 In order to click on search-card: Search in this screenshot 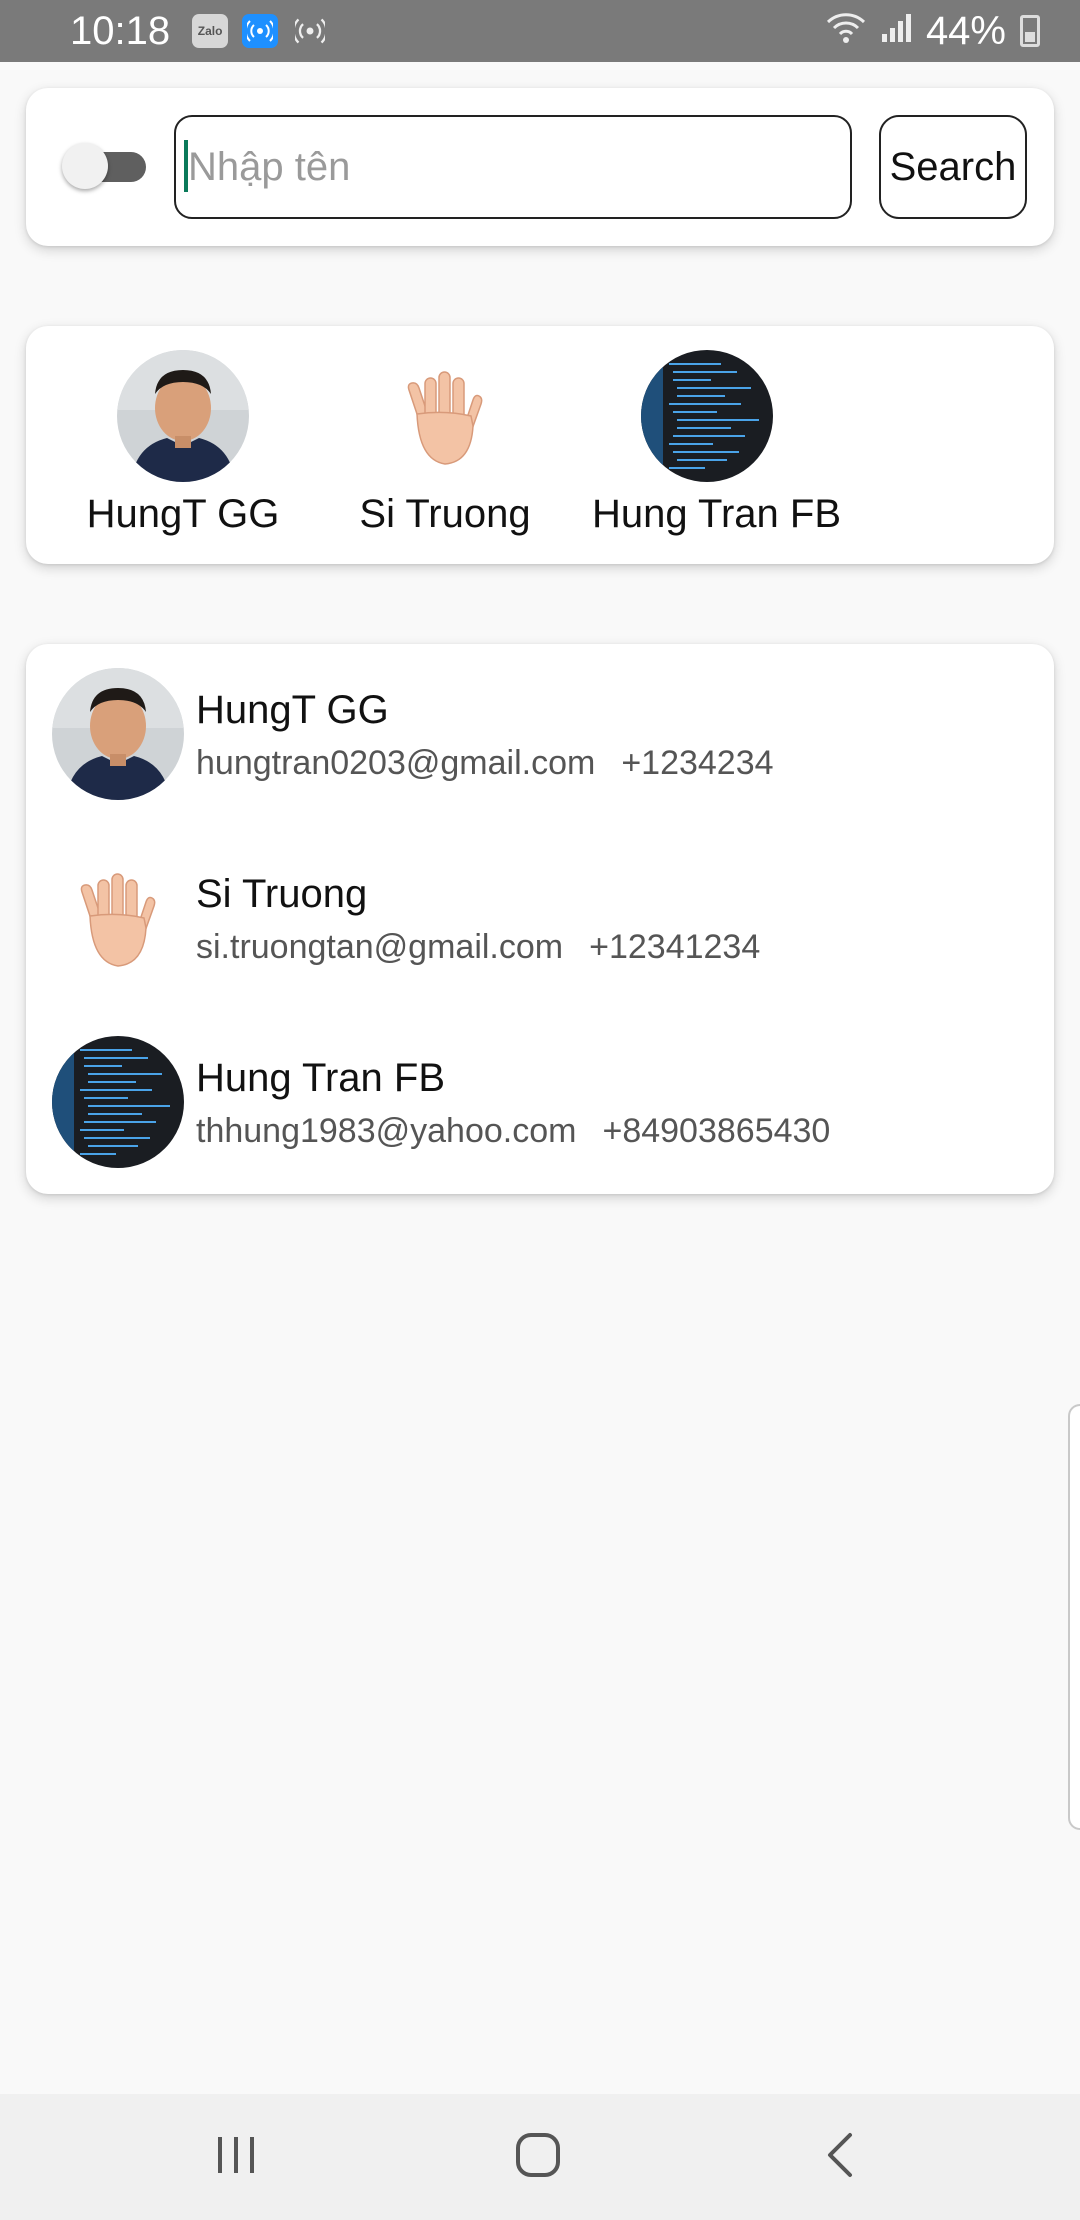, I will do `click(540, 167)`.